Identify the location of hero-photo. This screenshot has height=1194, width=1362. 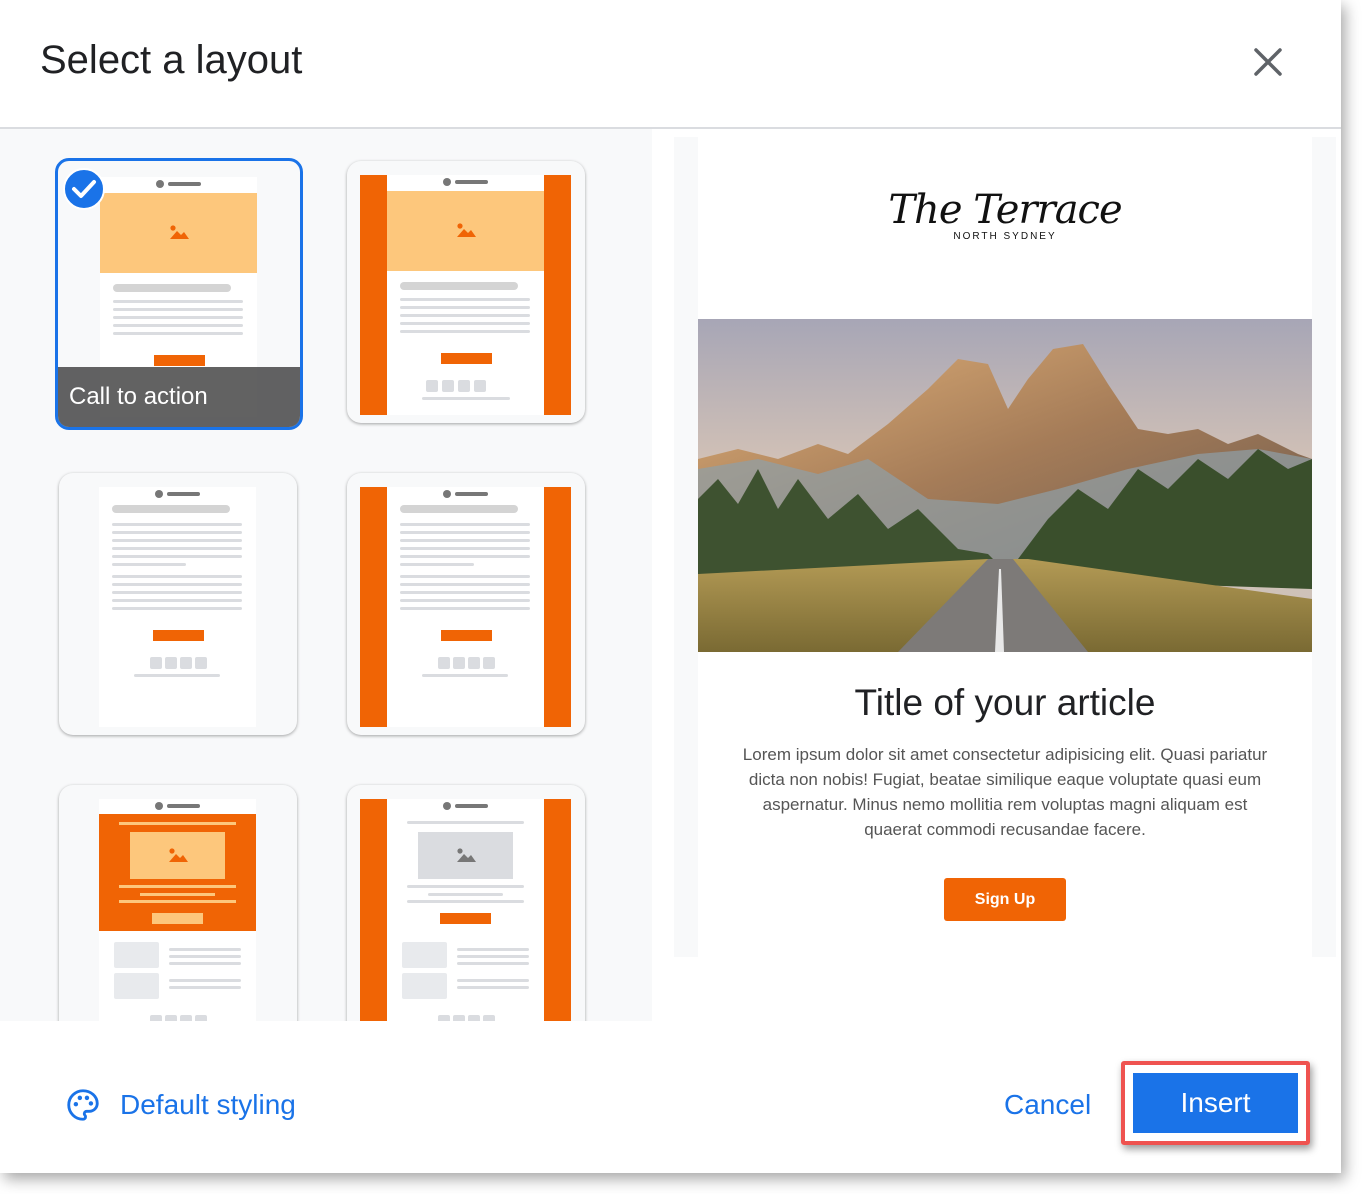
(1005, 485).